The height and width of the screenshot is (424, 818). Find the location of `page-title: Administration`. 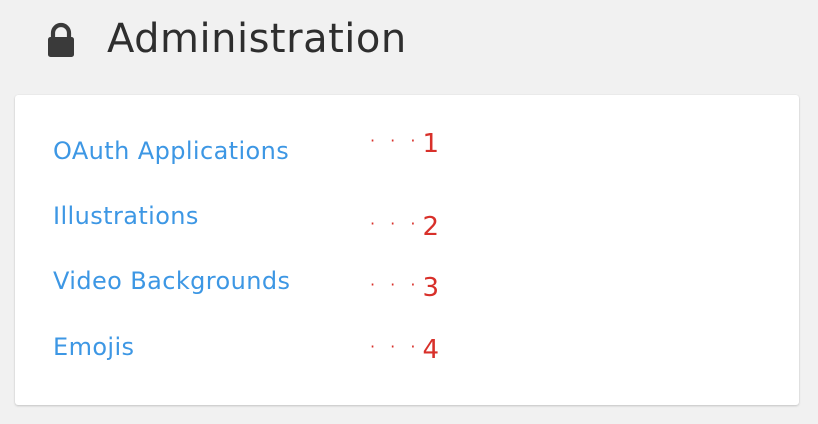

page-title: Administration is located at coordinates (257, 39).